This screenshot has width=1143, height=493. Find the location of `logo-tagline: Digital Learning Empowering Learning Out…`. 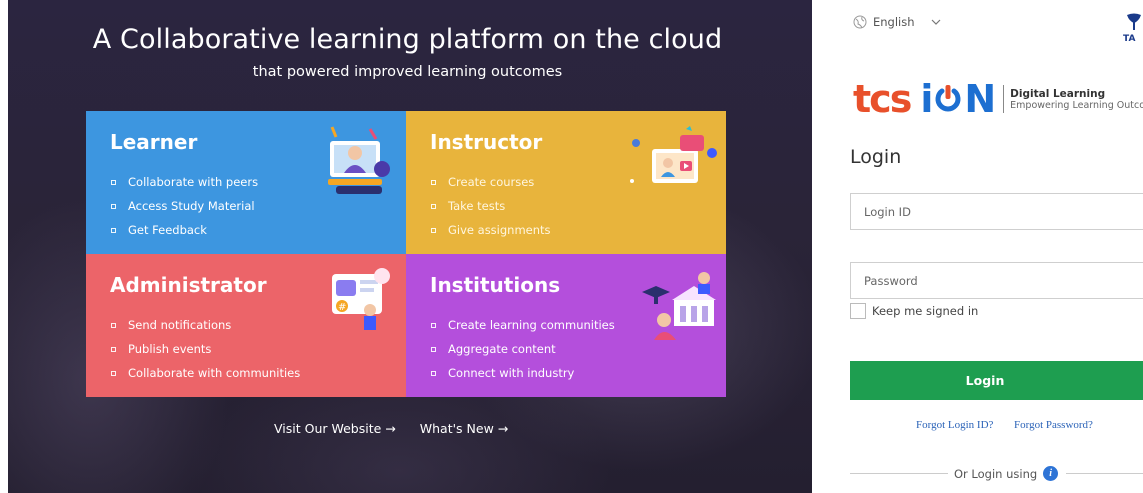

logo-tagline: Digital Learning Empowering Learning Out… is located at coordinates (1076, 99).